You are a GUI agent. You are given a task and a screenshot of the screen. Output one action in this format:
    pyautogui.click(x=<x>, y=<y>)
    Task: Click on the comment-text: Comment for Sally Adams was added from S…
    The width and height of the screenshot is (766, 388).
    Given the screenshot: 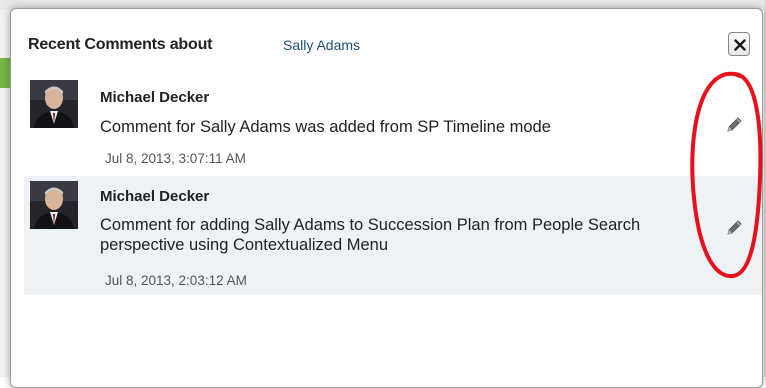 What is the action you would take?
    pyautogui.click(x=325, y=127)
    